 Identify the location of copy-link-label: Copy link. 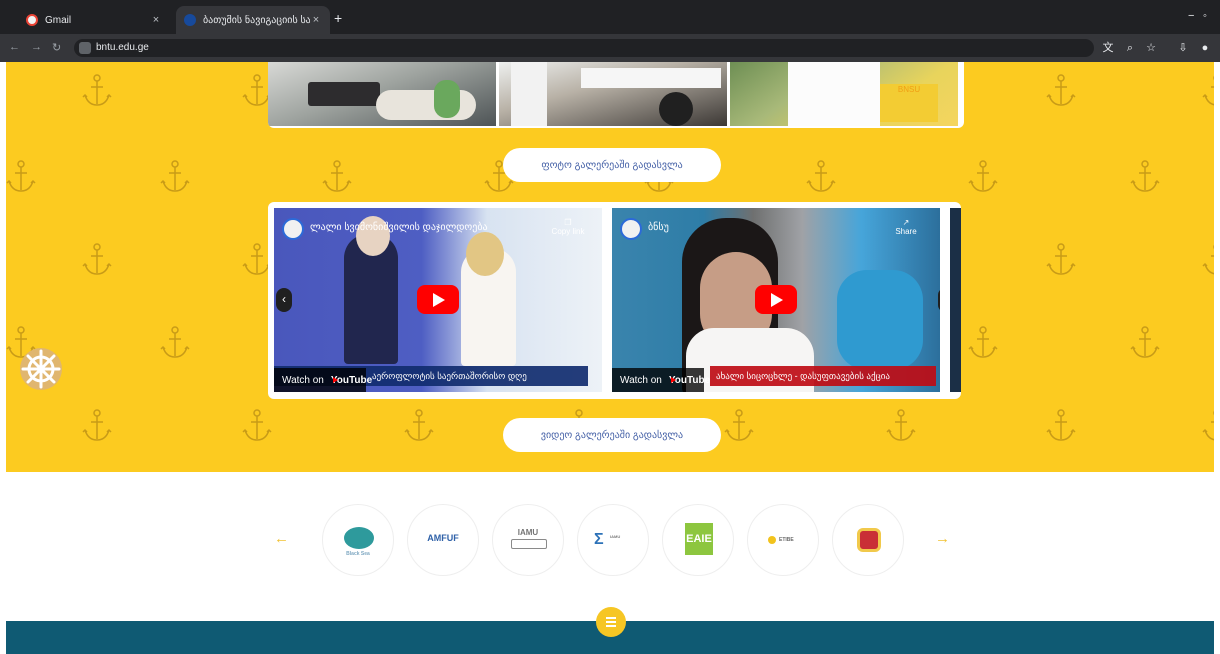
(568, 231).